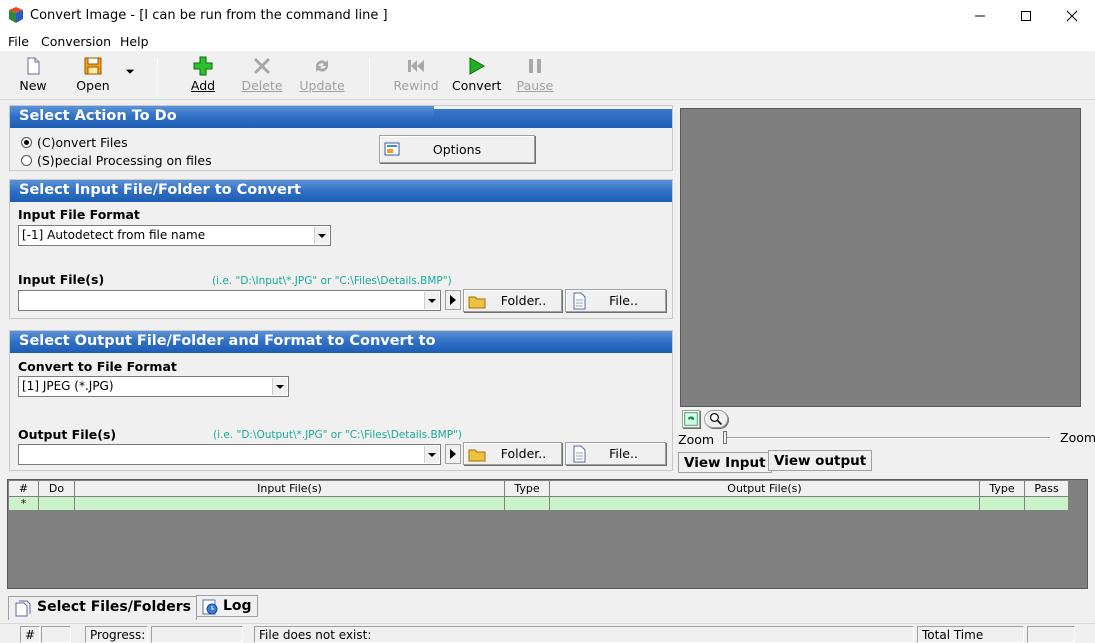  What do you see at coordinates (1077, 437) in the screenshot?
I see `zoom-label-right: Zoom` at bounding box center [1077, 437].